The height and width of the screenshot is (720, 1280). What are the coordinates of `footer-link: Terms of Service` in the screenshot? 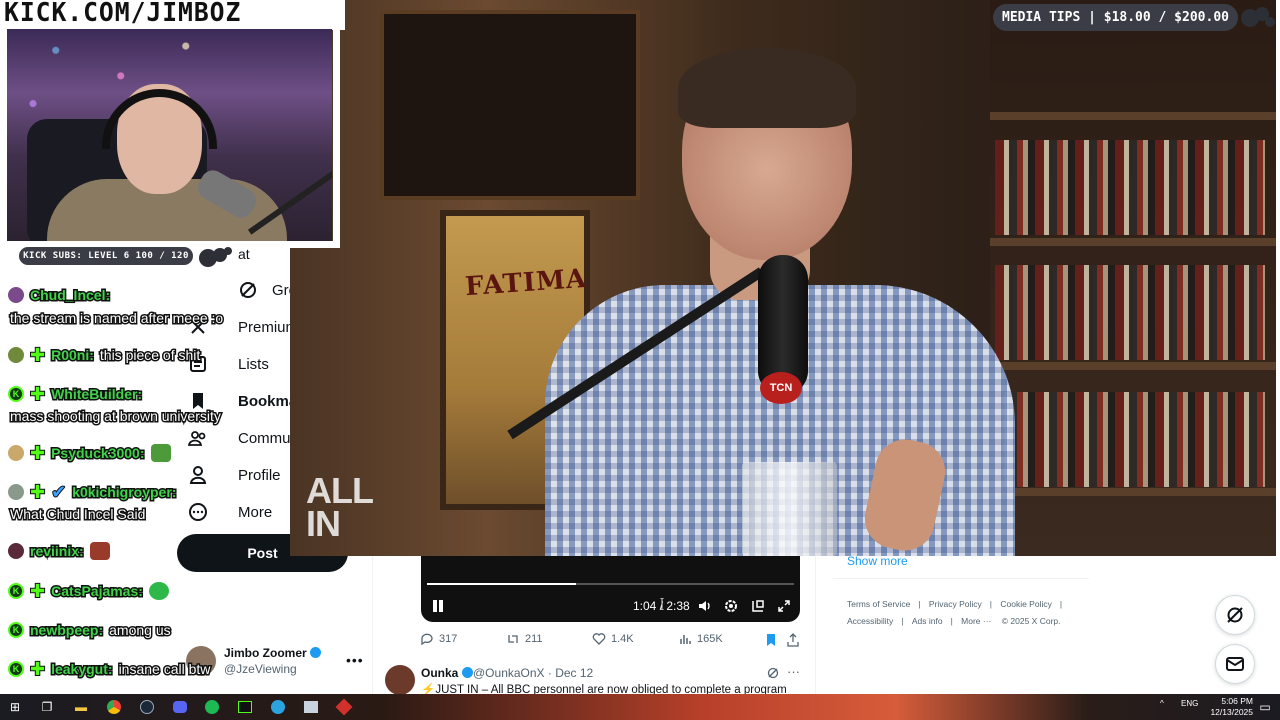 It's located at (878, 604).